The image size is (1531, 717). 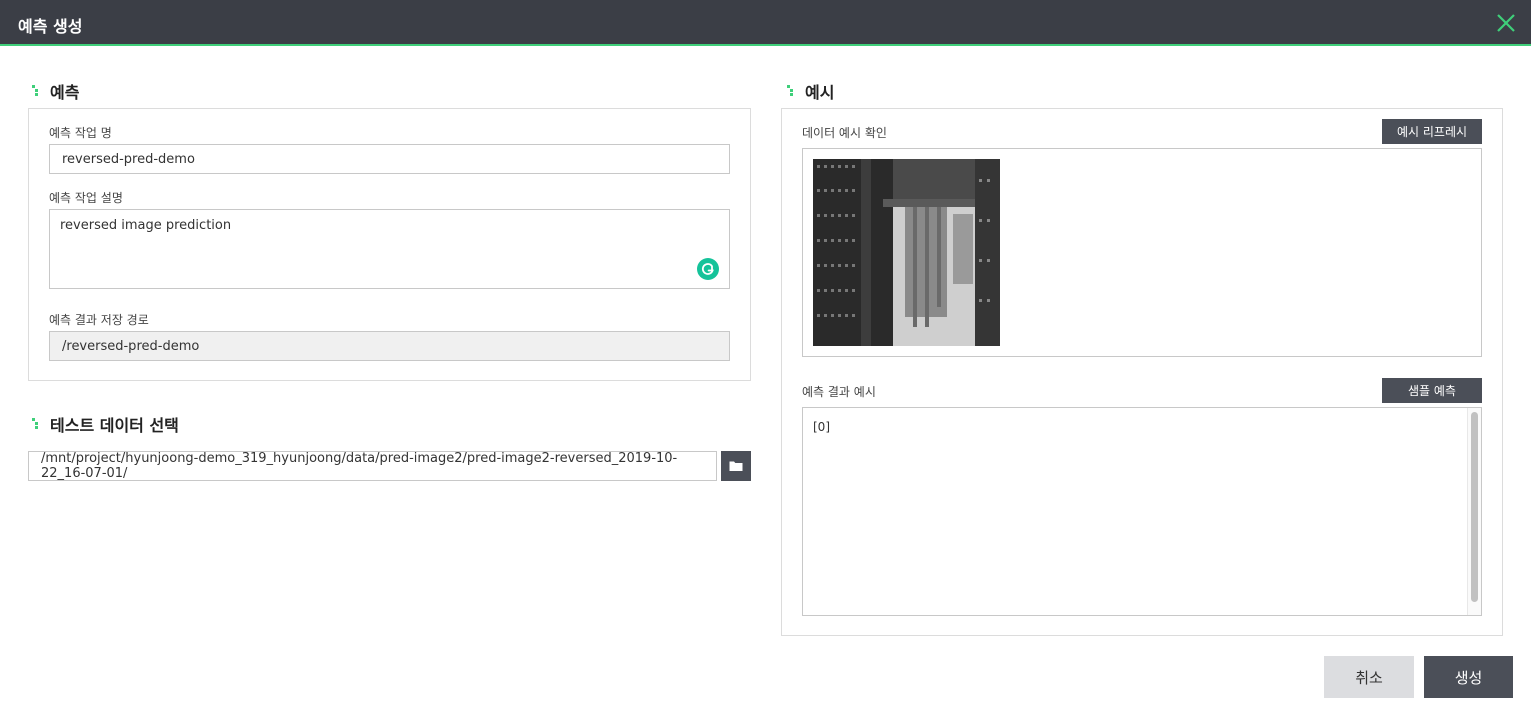 What do you see at coordinates (1432, 131) in the screenshot?
I see `refresh-example-button: 예시 리프레시` at bounding box center [1432, 131].